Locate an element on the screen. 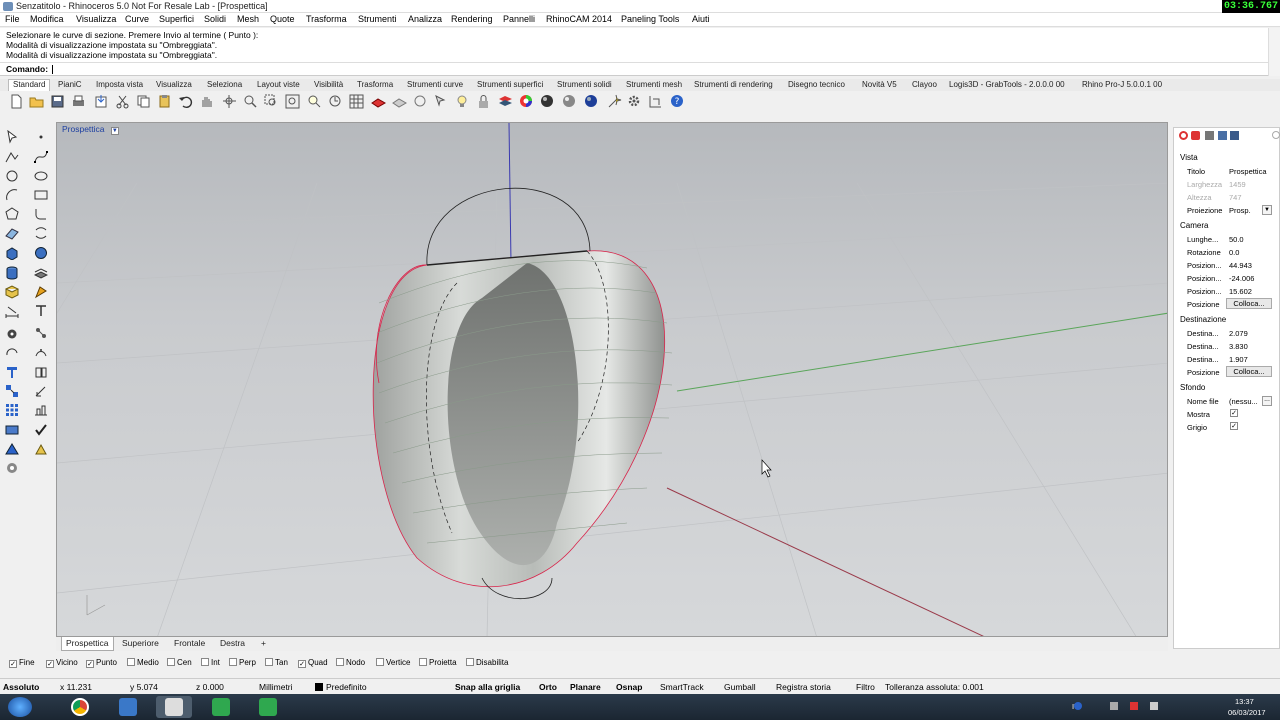 The image size is (1280, 720). rendered-sphere-icon is located at coordinates (569, 101).